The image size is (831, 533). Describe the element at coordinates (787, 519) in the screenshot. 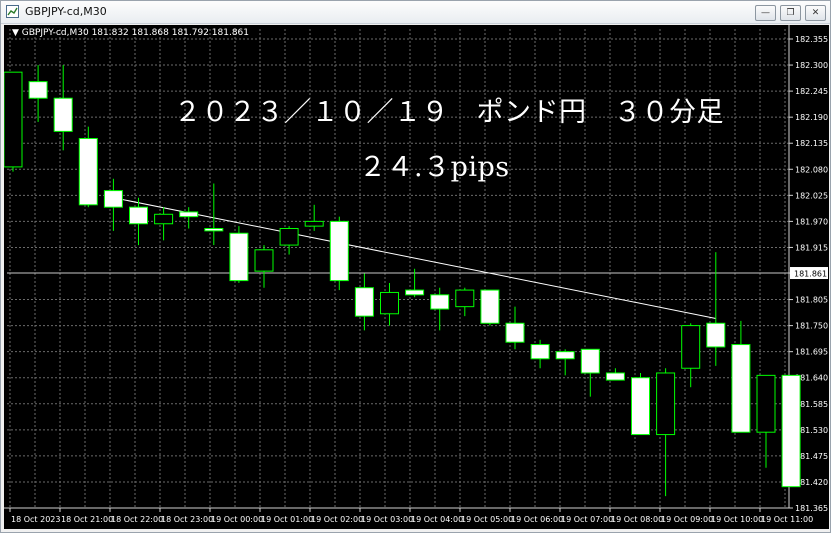

I see `x-tick-label: 19 Oct 11:00` at that location.